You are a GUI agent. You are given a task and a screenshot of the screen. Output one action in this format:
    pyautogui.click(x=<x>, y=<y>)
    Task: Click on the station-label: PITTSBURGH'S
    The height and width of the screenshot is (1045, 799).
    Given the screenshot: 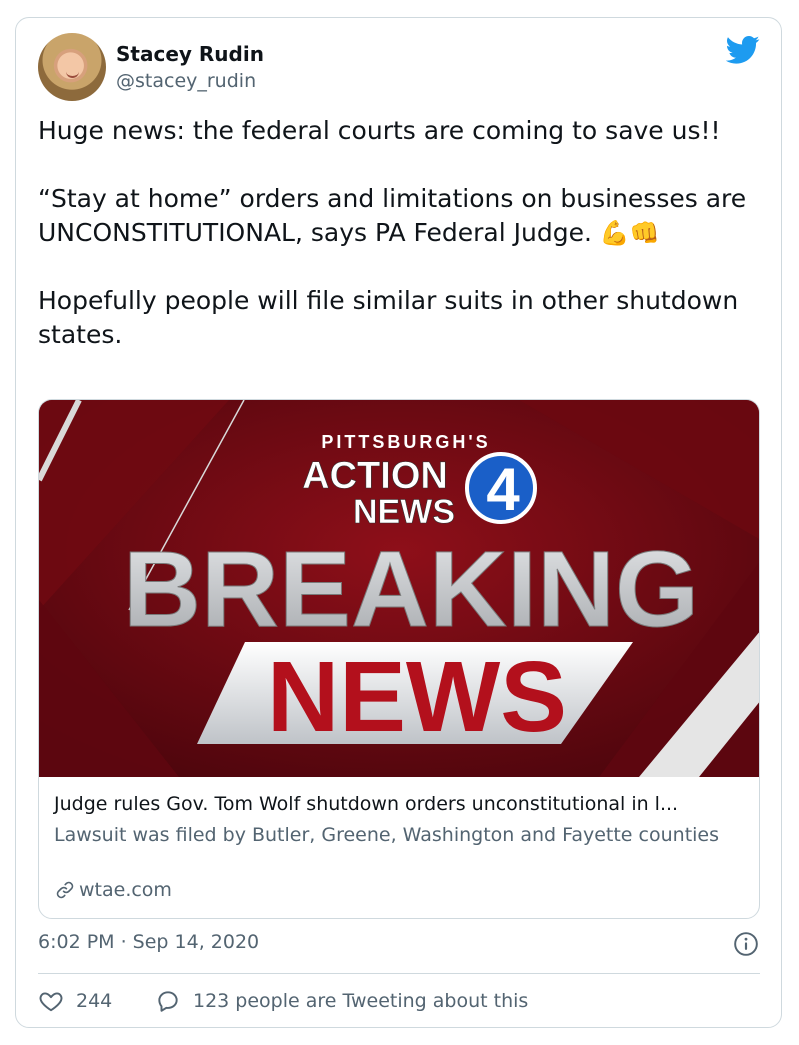 What is the action you would take?
    pyautogui.click(x=405, y=442)
    